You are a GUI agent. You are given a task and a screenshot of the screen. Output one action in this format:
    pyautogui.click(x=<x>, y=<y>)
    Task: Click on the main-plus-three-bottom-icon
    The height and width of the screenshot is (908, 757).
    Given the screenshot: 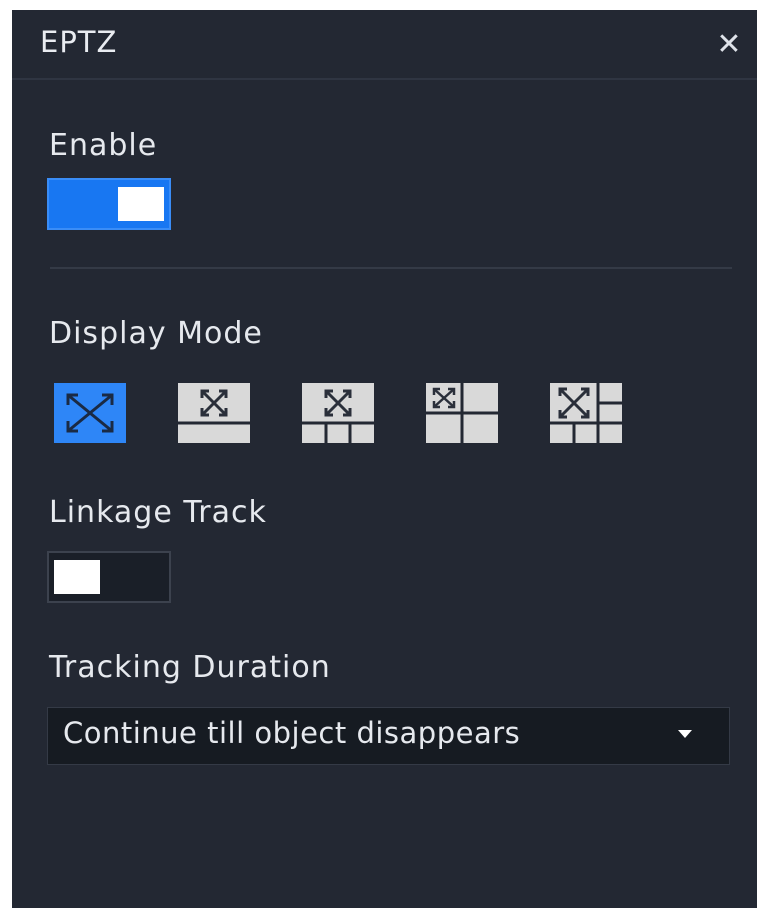 What is the action you would take?
    pyautogui.click(x=338, y=413)
    